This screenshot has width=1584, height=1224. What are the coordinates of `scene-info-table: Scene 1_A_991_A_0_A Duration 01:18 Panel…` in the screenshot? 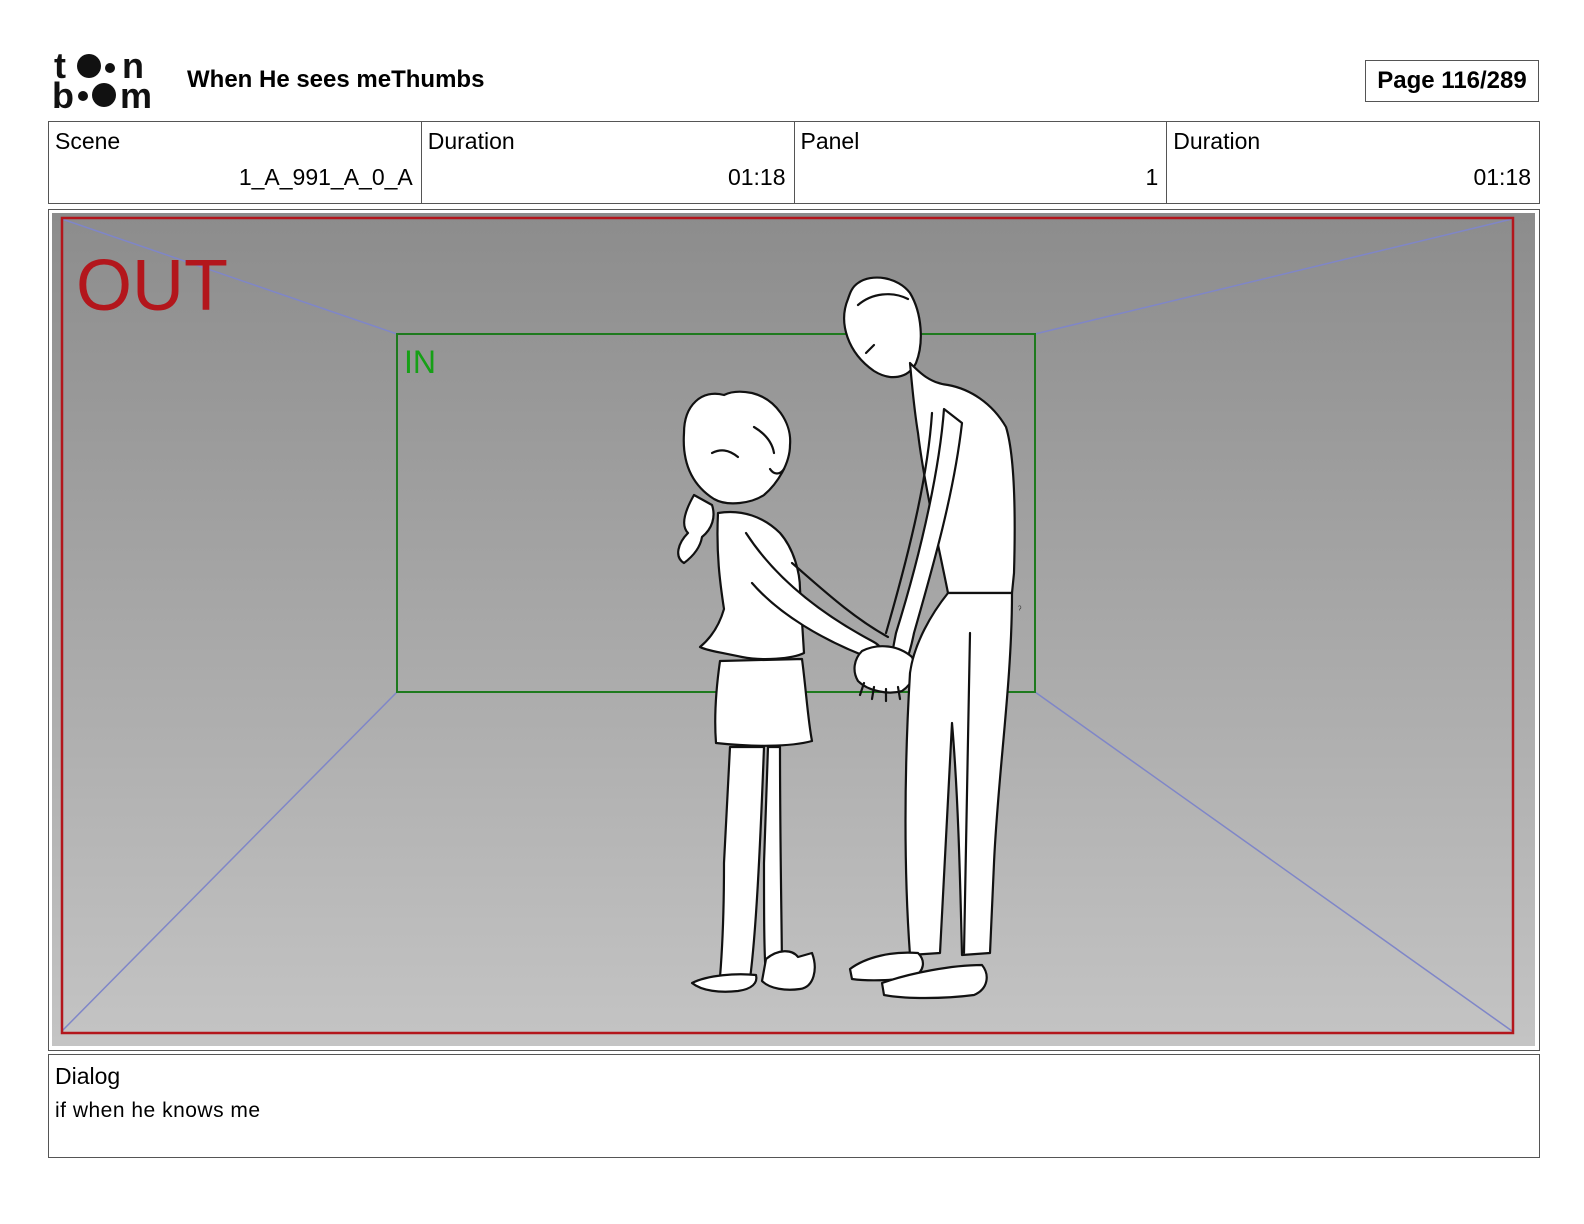 It's located at (794, 162).